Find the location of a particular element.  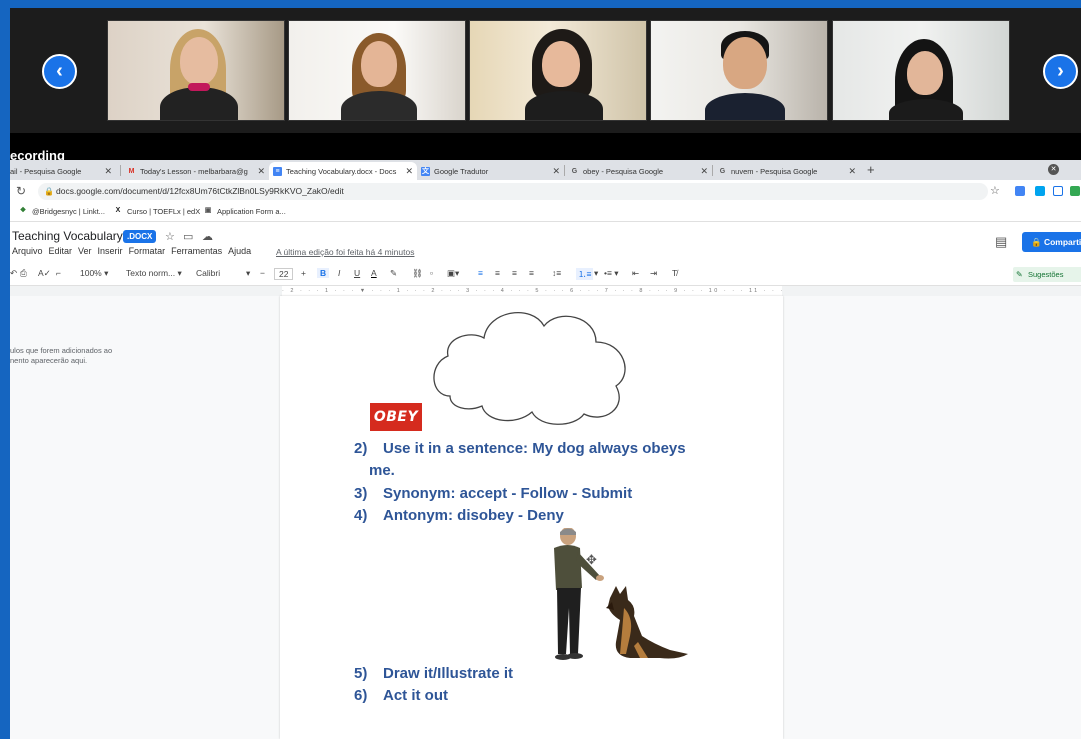

star-icon: ☆ is located at coordinates (170, 236).